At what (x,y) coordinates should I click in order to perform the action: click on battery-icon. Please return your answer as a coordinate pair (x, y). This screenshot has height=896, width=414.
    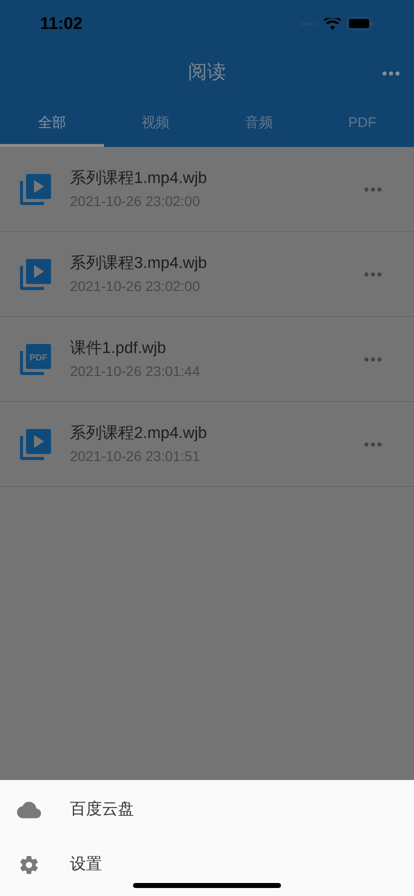
    Looking at the image, I should click on (360, 23).